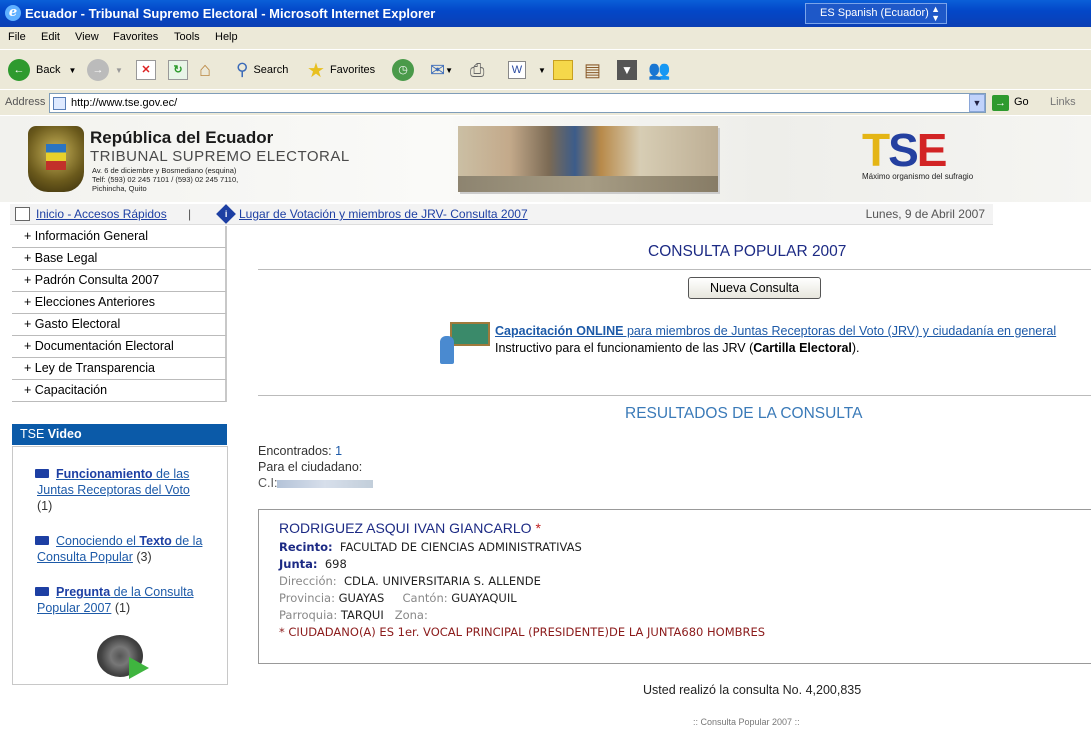  I want to click on discuss-button, so click(563, 70).